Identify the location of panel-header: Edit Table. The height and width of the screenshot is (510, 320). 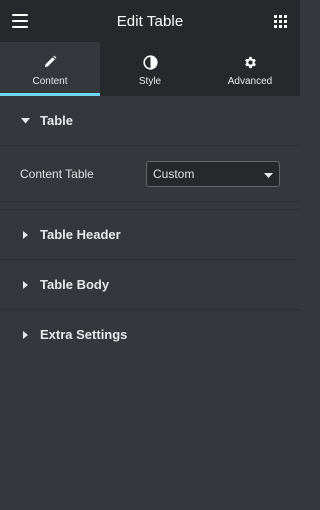
(150, 21).